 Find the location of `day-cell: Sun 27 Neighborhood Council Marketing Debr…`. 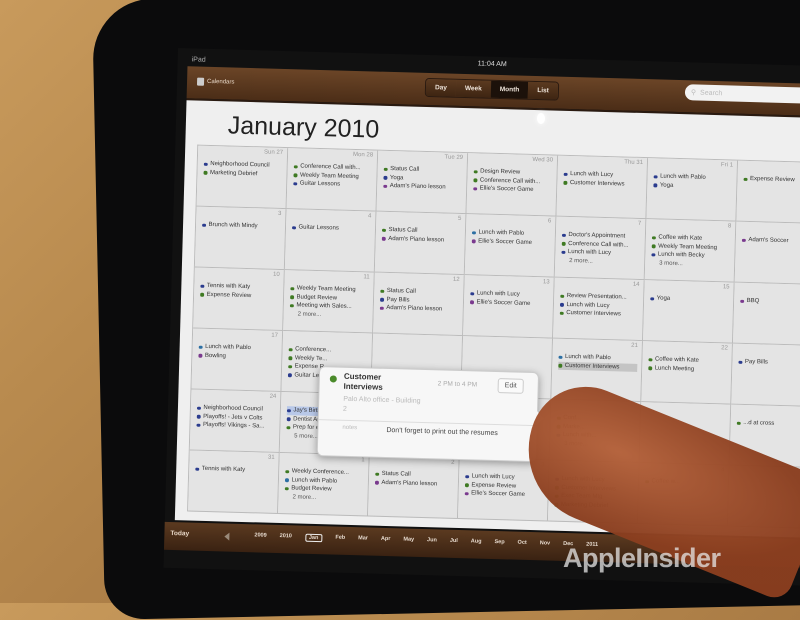

day-cell: Sun 27 Neighborhood Council Marketing Debr… is located at coordinates (242, 177).